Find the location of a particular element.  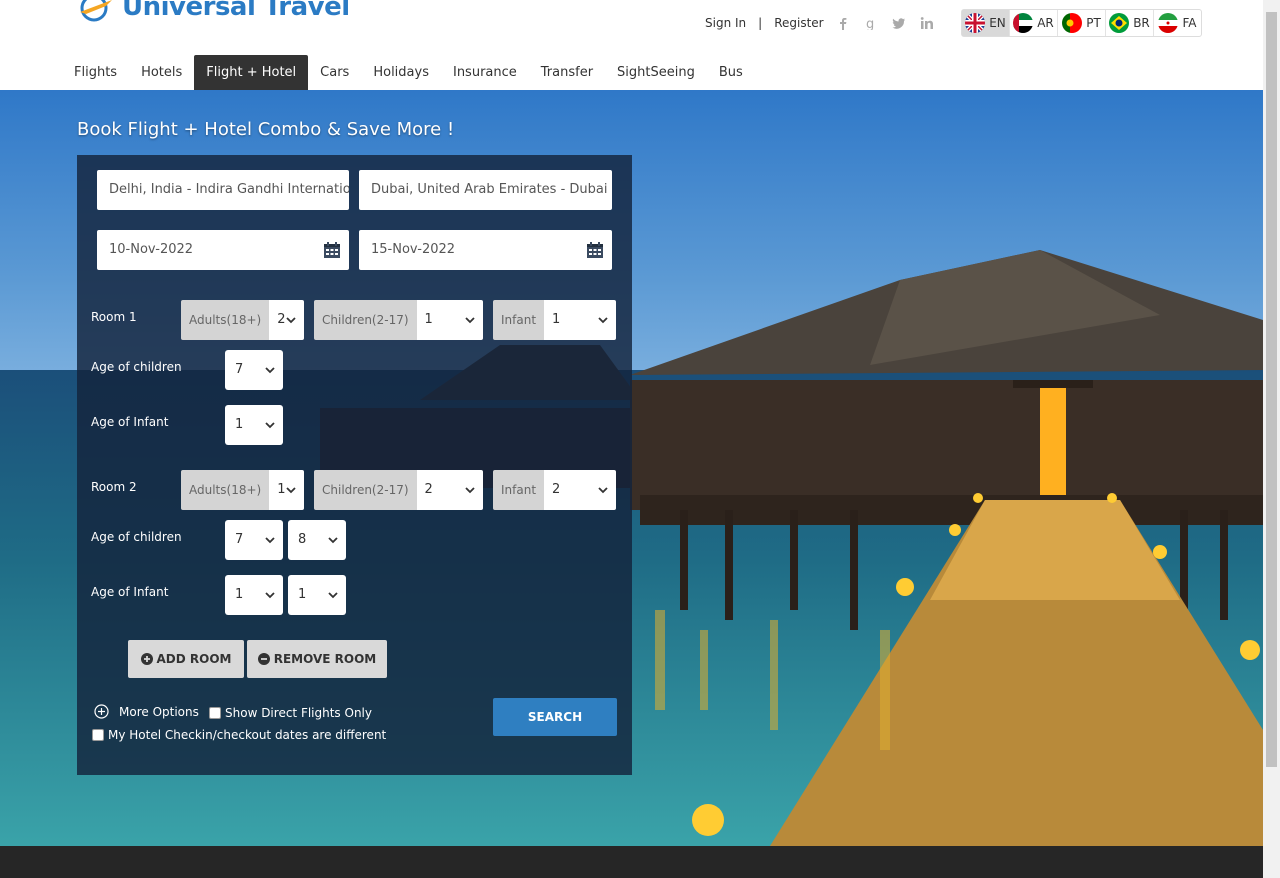

svg-text: g is located at coordinates (870, 23).